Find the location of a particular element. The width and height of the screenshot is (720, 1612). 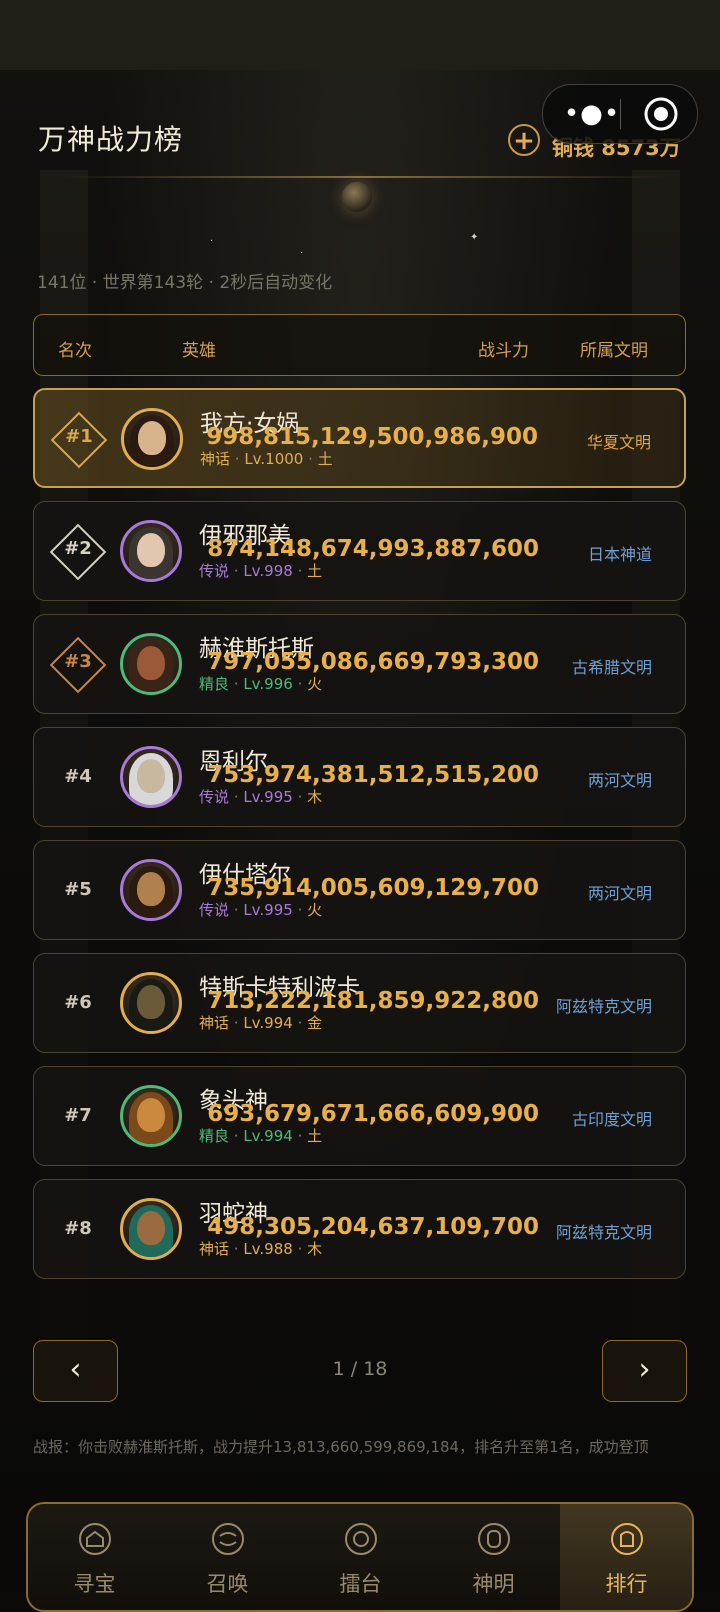

column-hero: 英雄 is located at coordinates (199, 351).